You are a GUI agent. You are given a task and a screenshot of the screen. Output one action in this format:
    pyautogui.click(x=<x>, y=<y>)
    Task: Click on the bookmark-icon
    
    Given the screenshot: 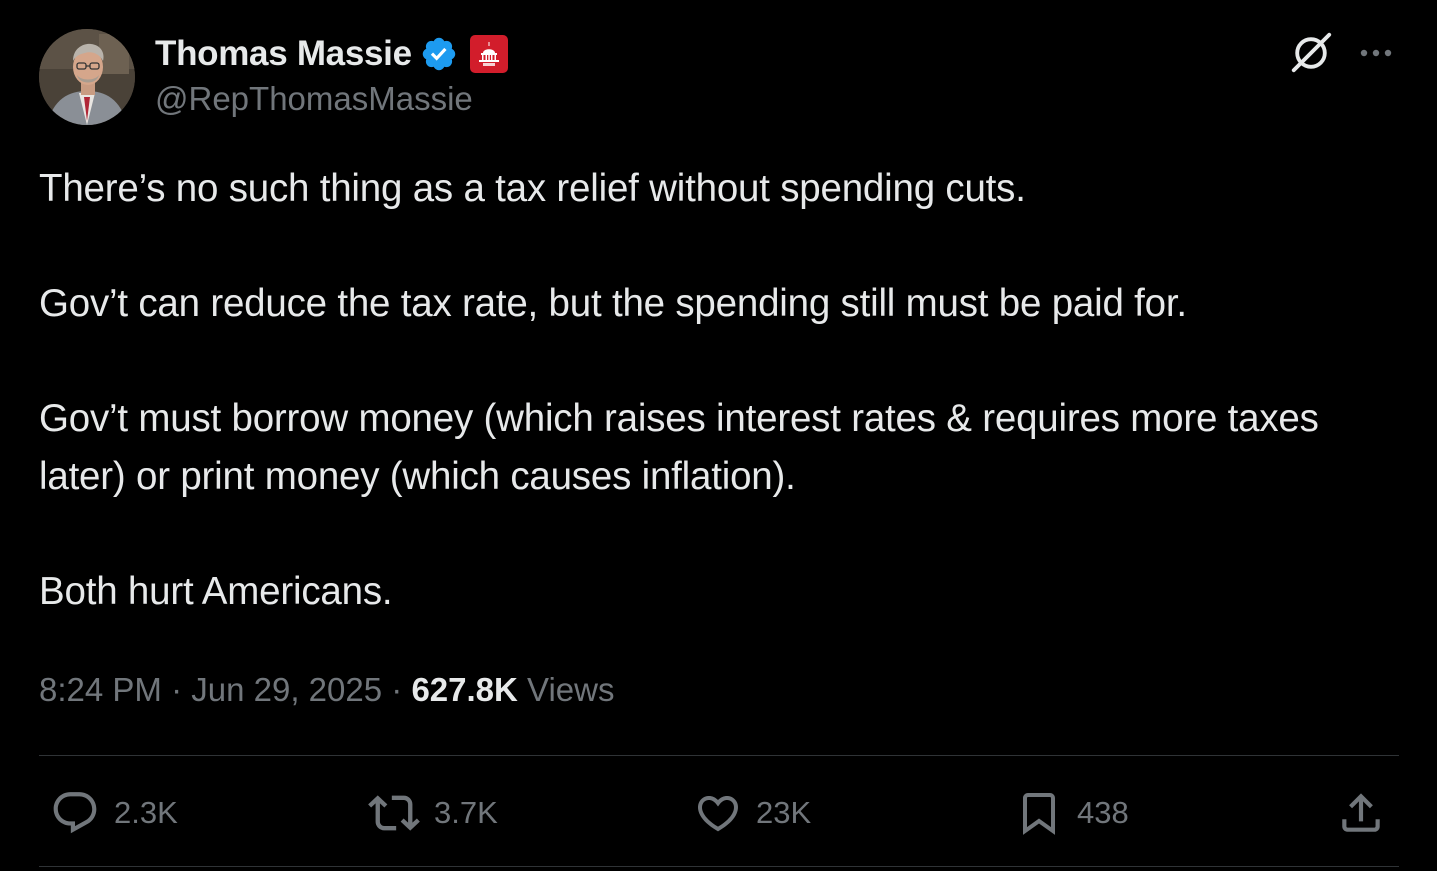 What is the action you would take?
    pyautogui.click(x=1039, y=814)
    